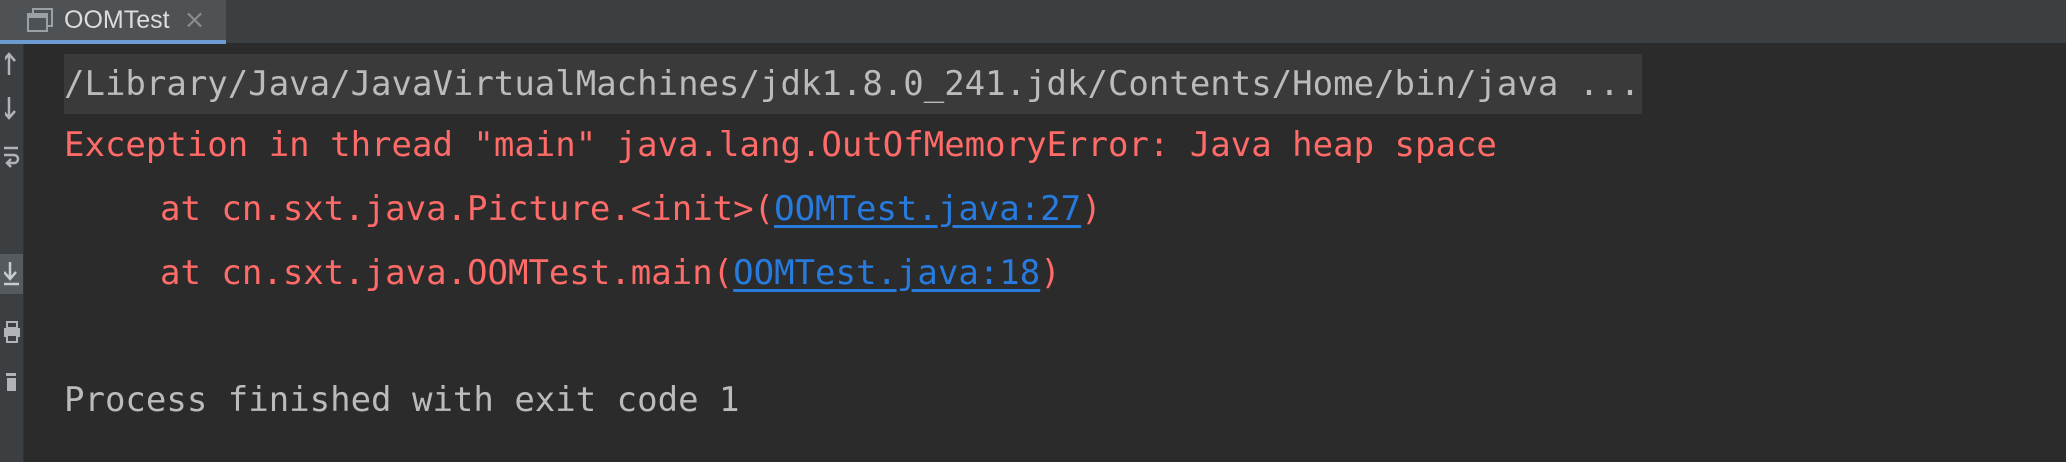 Image resolution: width=2066 pixels, height=462 pixels. I want to click on stack-frame-text: at cn.sxt.java.OOMTest.main(, so click(447, 273).